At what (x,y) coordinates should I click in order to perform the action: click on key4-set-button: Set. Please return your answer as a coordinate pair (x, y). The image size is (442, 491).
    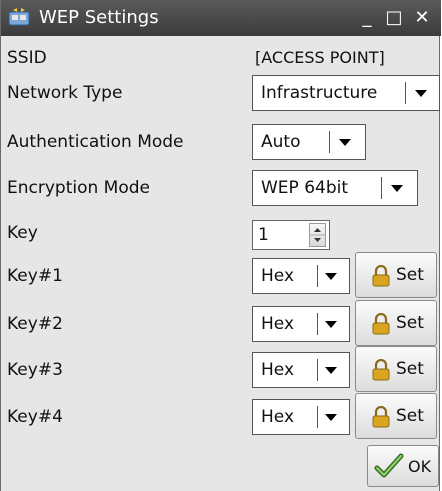
    Looking at the image, I should click on (396, 416).